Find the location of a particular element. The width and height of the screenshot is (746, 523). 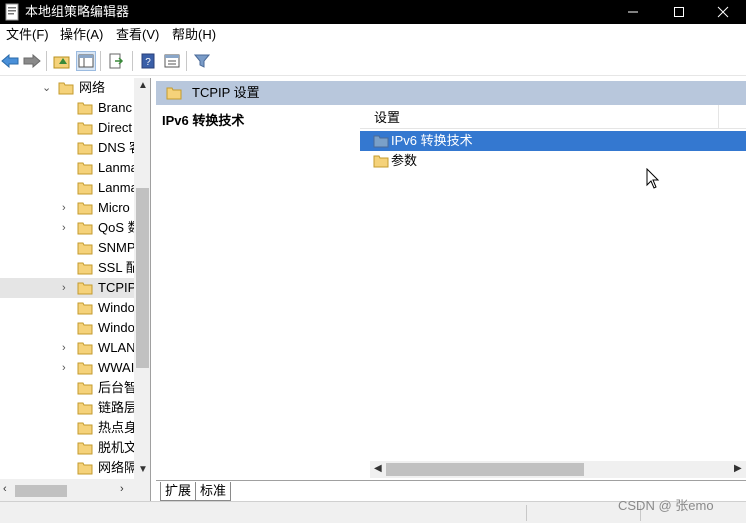

tree-item-root: ⌄ 网络 is located at coordinates (67, 88).